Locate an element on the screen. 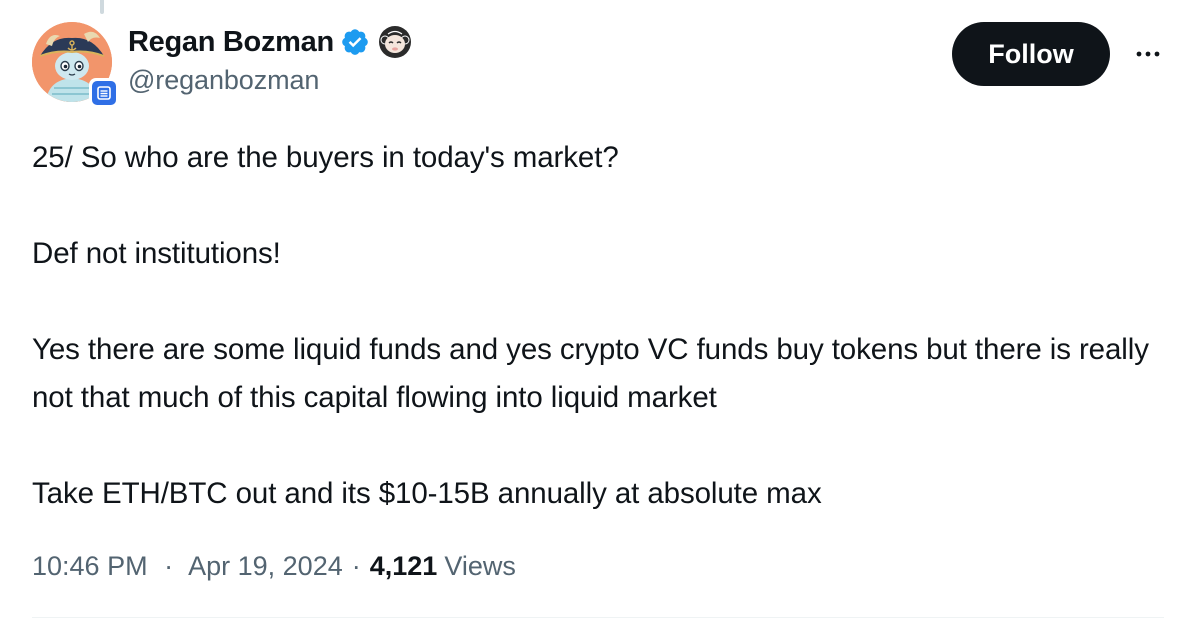 The height and width of the screenshot is (624, 1202). author-handle: @reganbozman is located at coordinates (270, 80).